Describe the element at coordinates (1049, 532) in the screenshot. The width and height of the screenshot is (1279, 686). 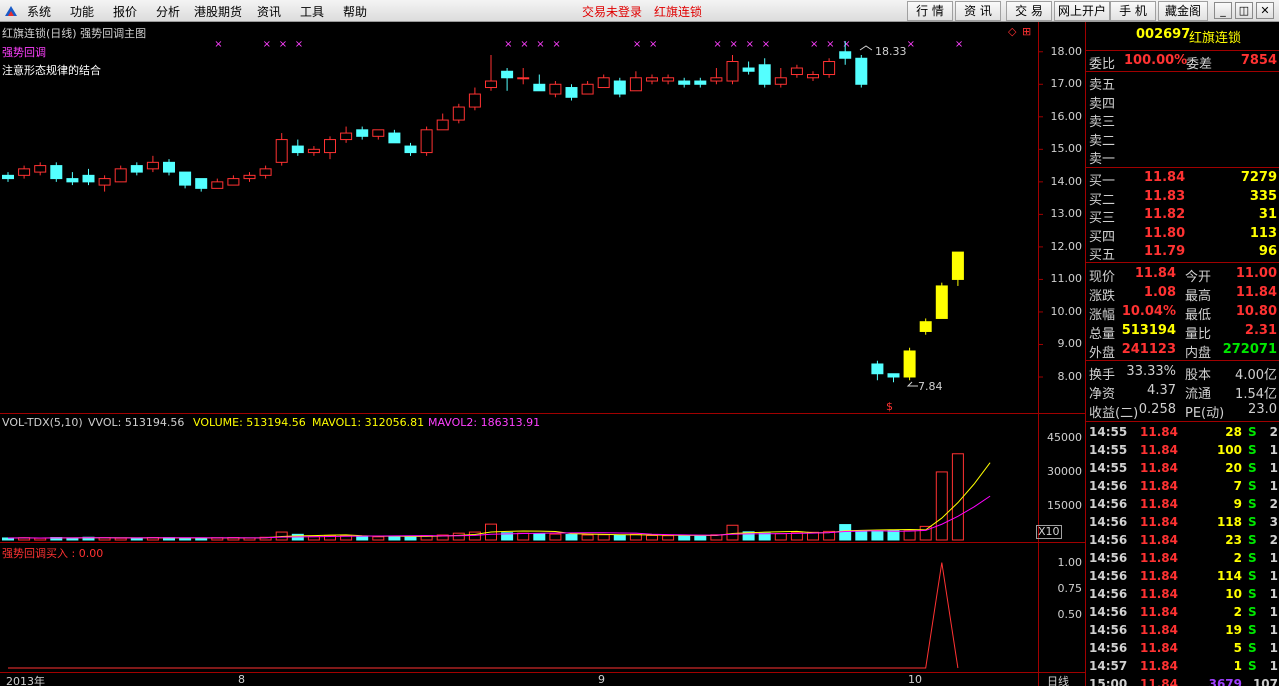
I see `x10-label: X10` at that location.